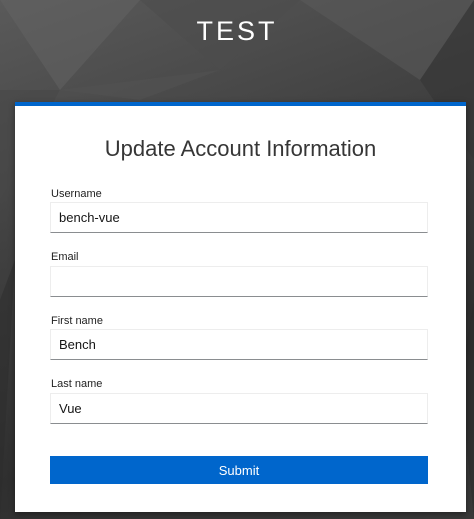 The image size is (474, 519). Describe the element at coordinates (76, 194) in the screenshot. I see `username-label: Username` at that location.